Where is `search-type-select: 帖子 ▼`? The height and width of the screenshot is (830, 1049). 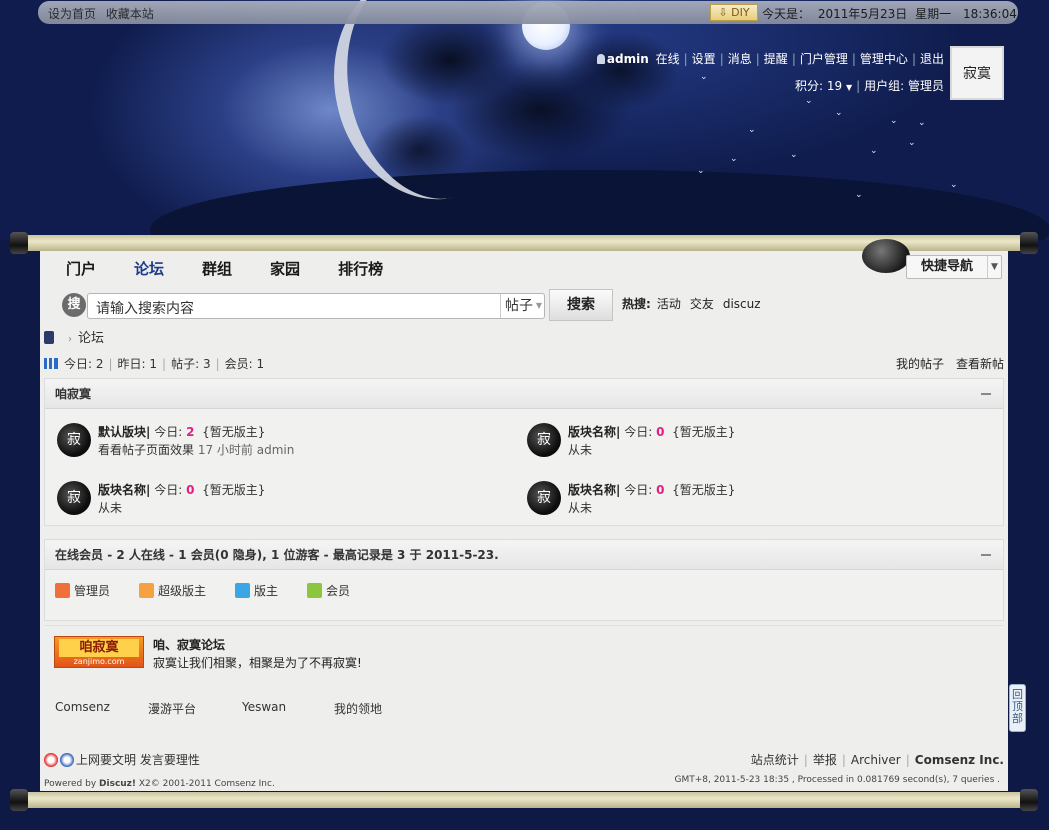
search-type-select: 帖子 ▼ is located at coordinates (522, 306).